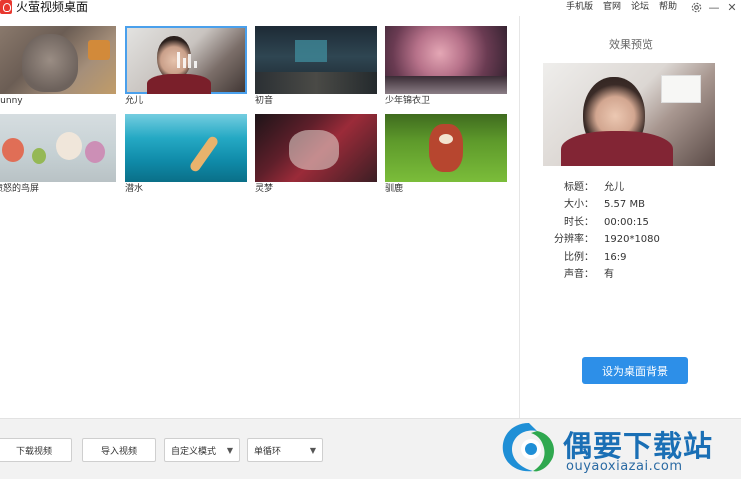 The image size is (741, 479). I want to click on mode-select: 自定义模式 ▼, so click(202, 450).